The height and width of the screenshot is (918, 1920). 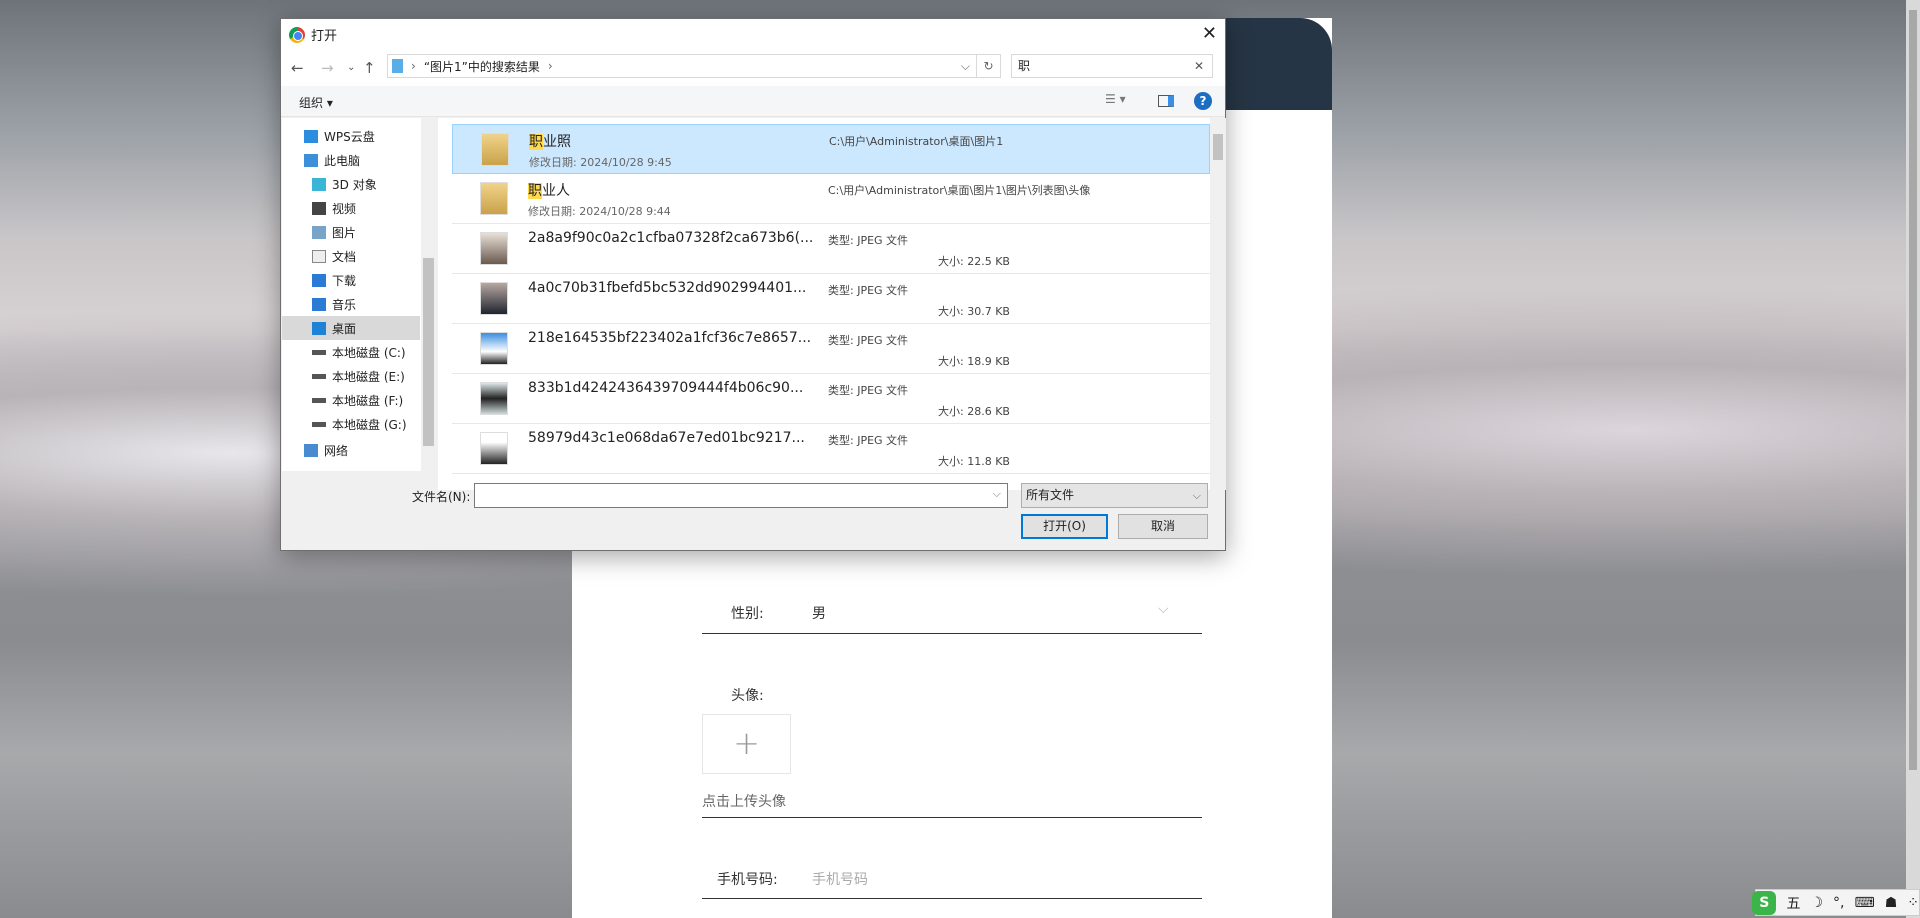 I want to click on file-name-text: 业人, so click(x=556, y=191).